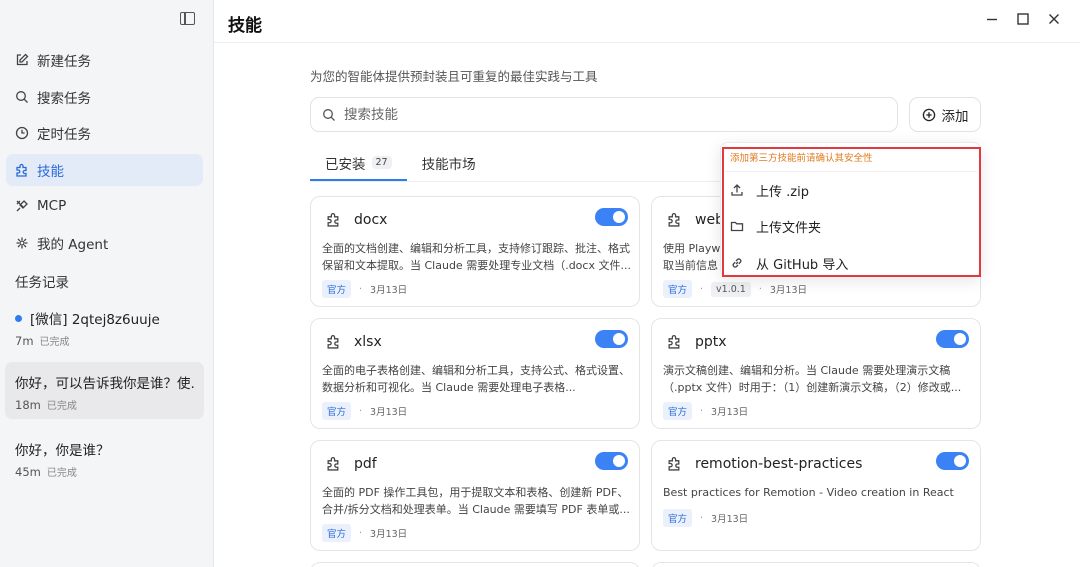  I want to click on skill-meta: 官方 · v1.0.1 · 3月13日, so click(735, 289).